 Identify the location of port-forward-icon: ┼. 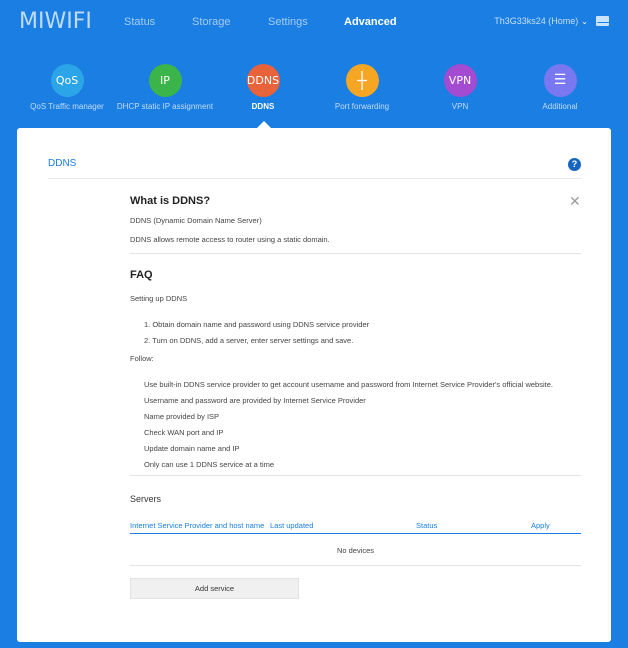
(362, 80).